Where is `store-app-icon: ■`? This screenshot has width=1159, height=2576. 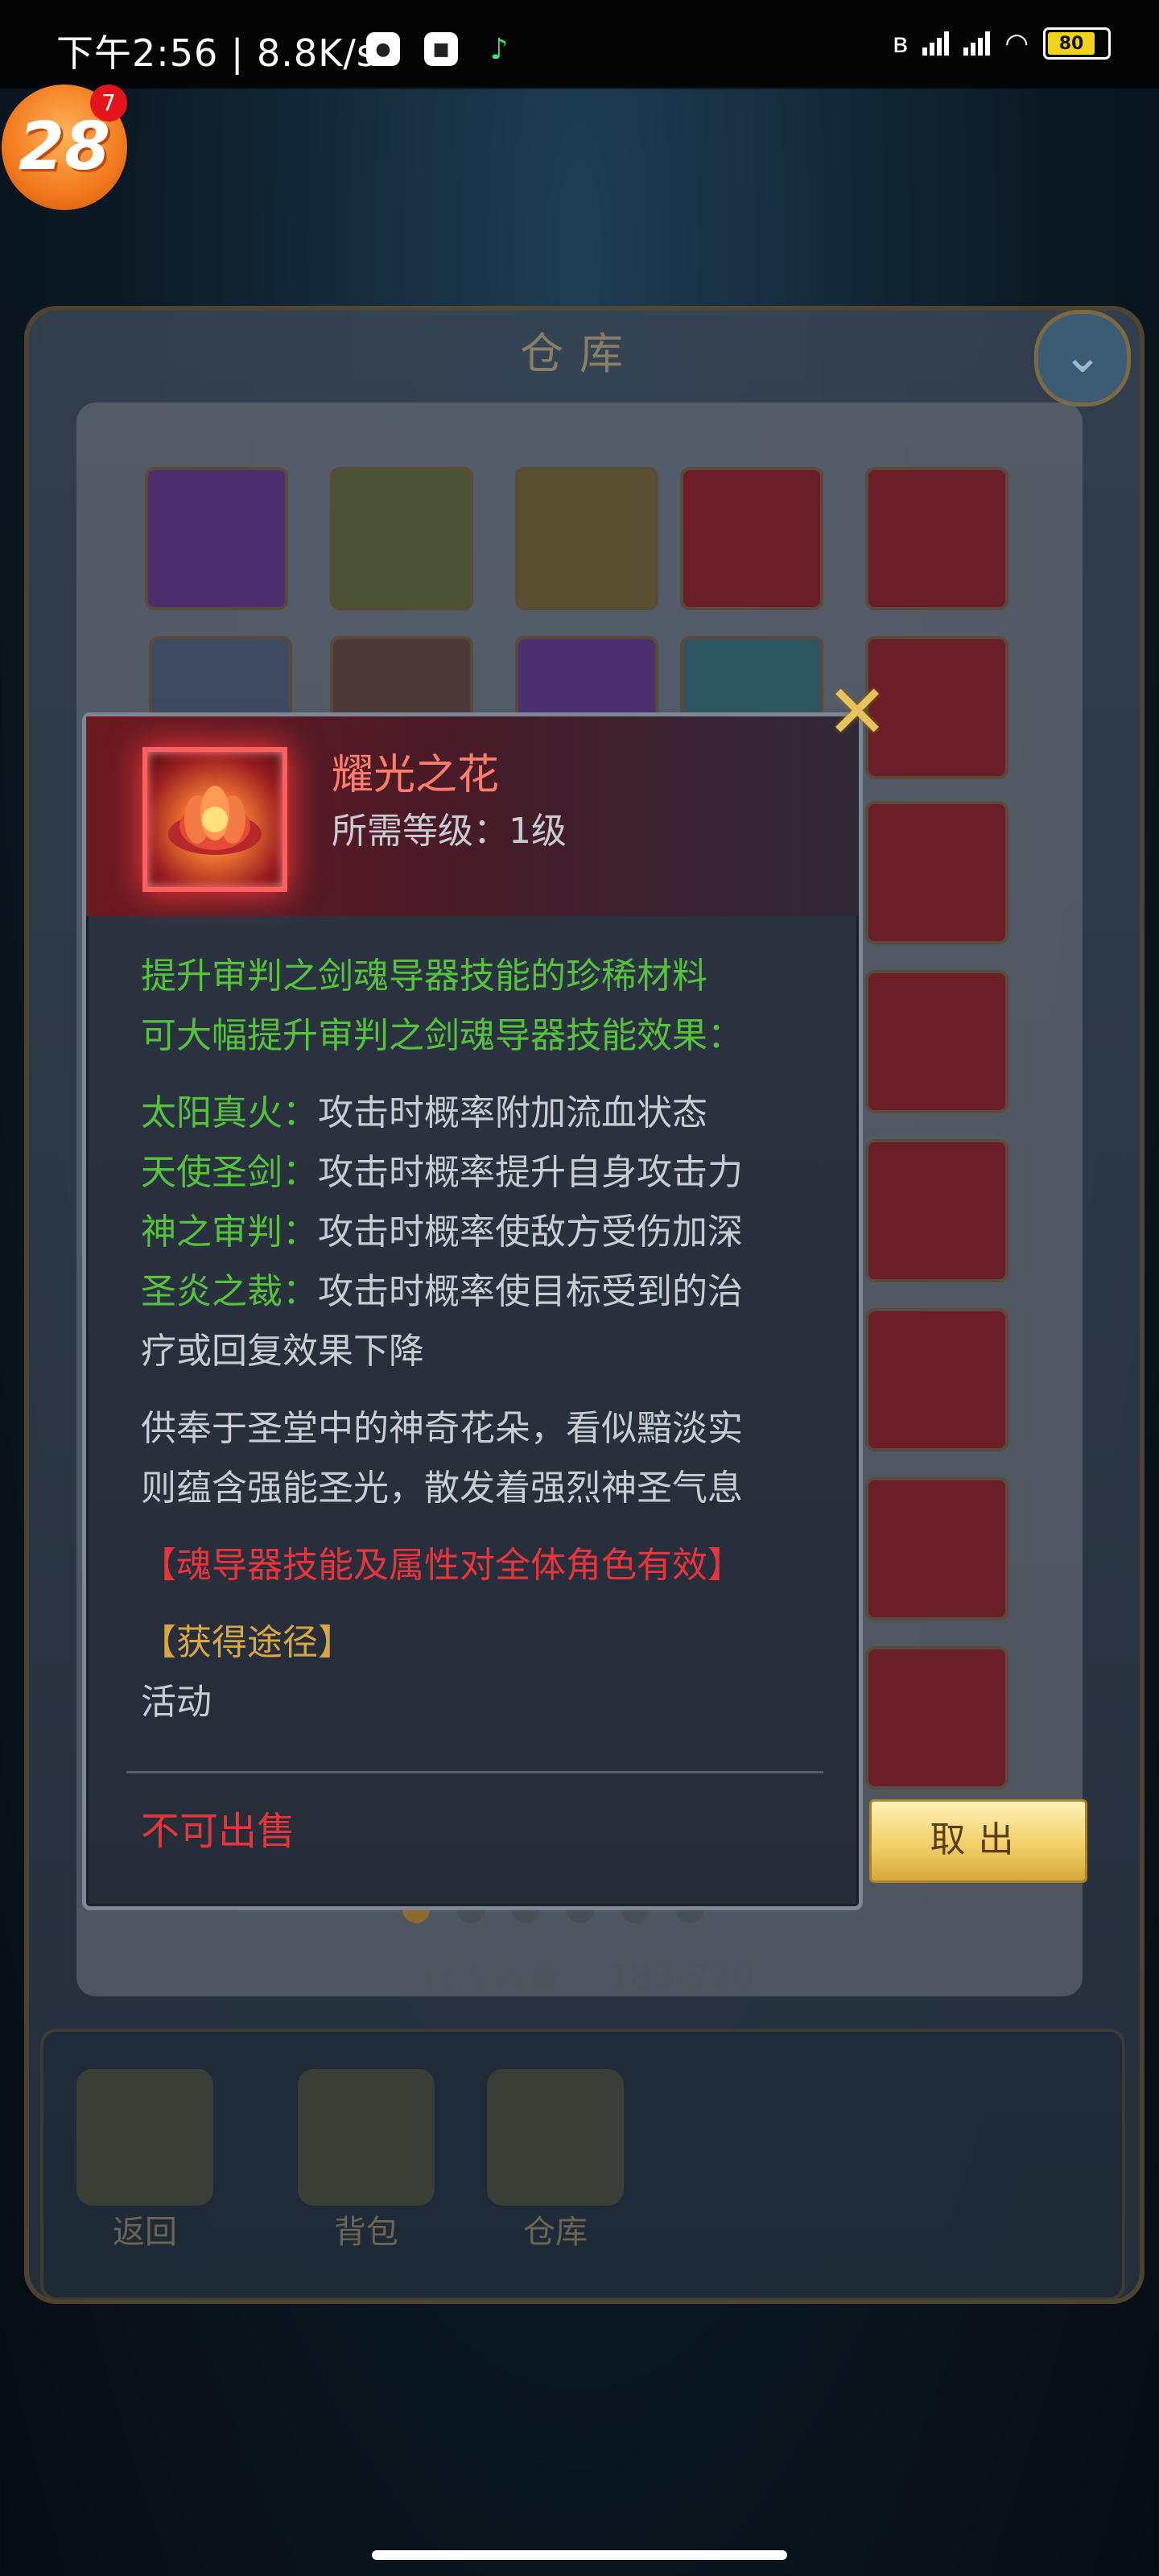
store-app-icon: ■ is located at coordinates (441, 49).